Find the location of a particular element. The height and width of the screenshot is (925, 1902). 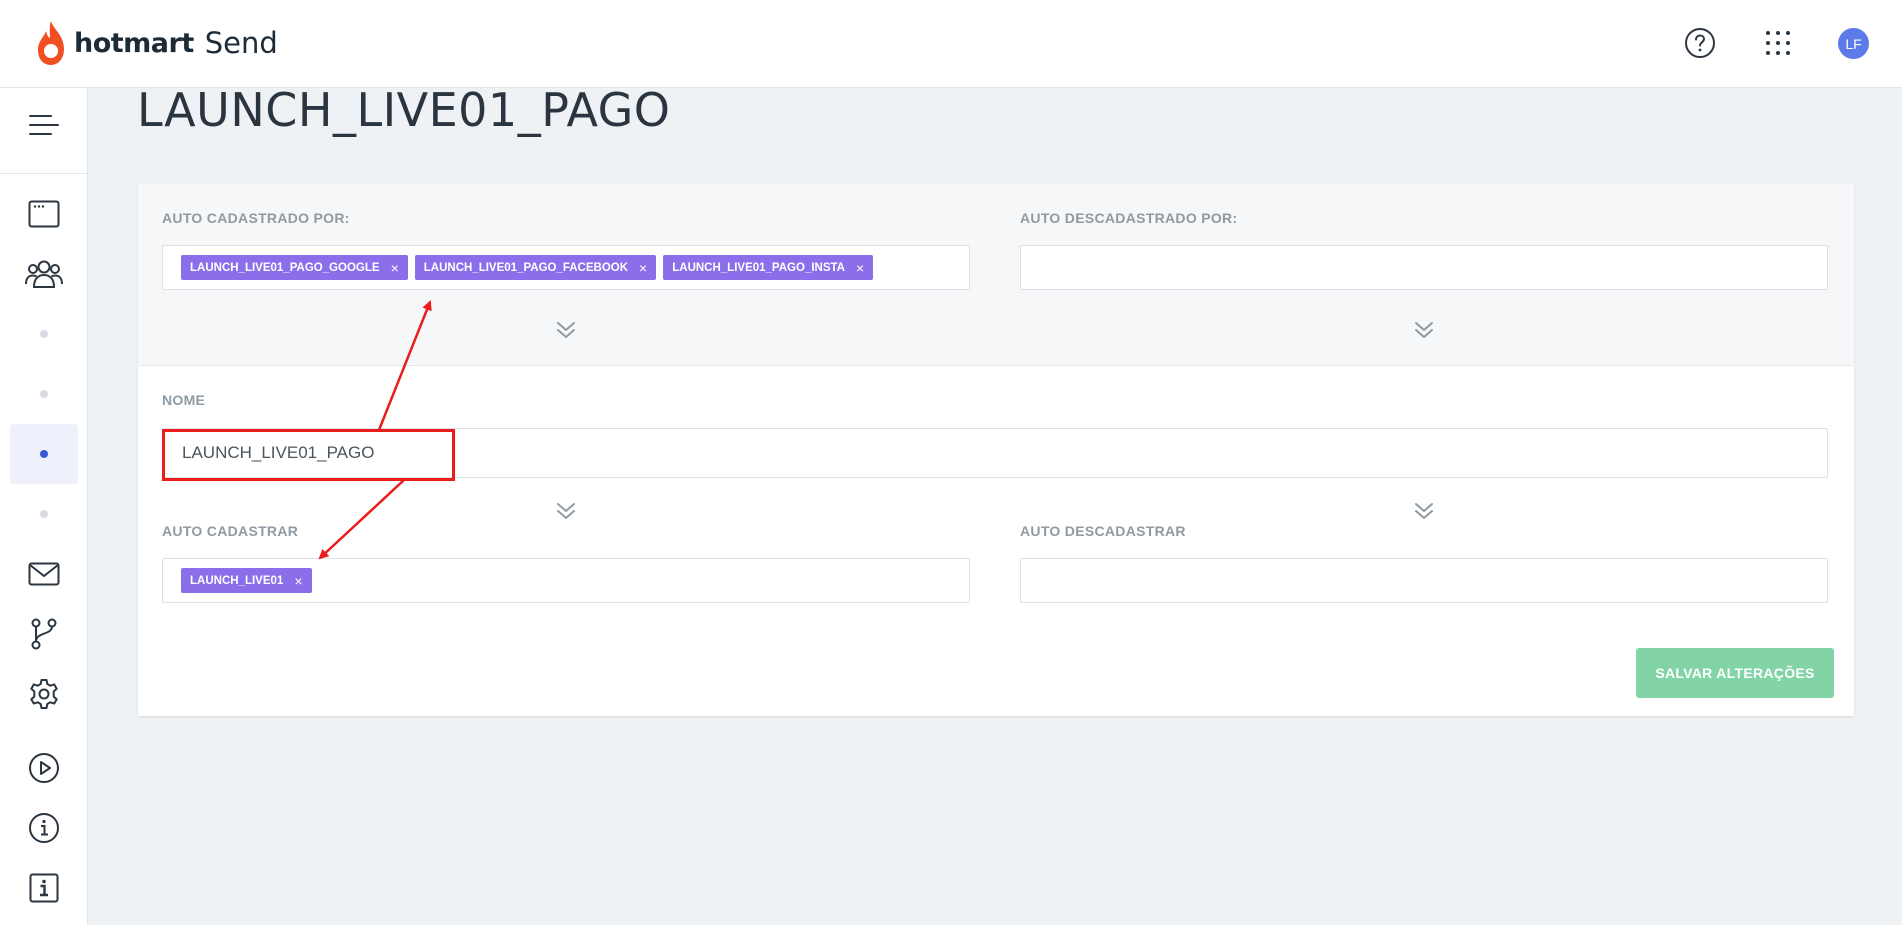

sidebar-subitem-3-active is located at coordinates (44, 454).